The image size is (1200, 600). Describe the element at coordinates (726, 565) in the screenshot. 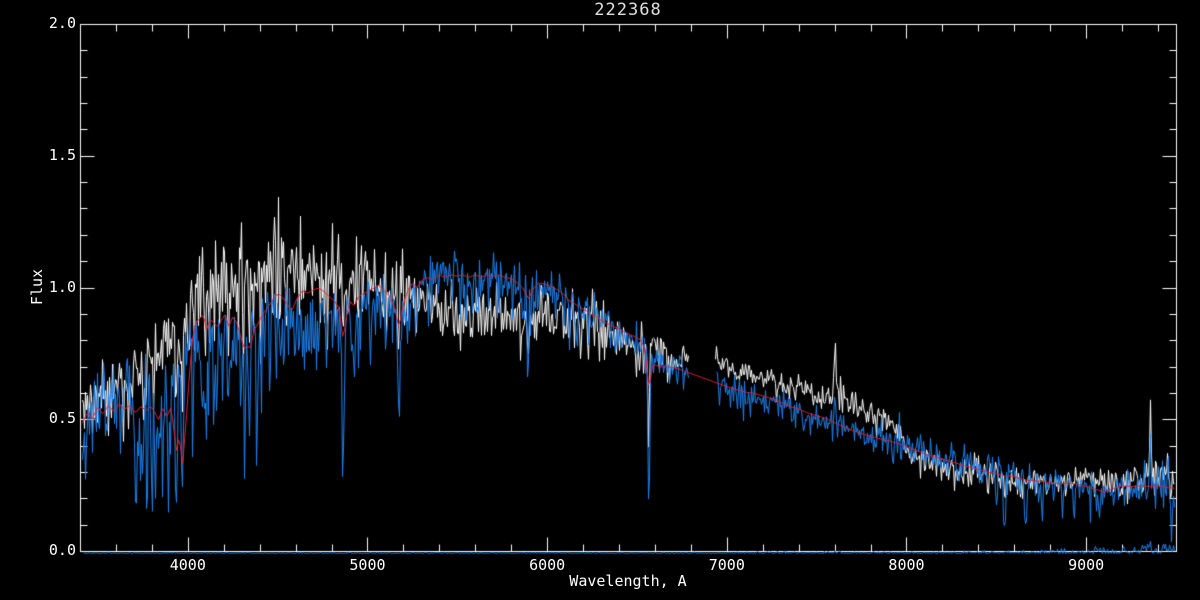

I see `x-tick-label: 7000` at that location.